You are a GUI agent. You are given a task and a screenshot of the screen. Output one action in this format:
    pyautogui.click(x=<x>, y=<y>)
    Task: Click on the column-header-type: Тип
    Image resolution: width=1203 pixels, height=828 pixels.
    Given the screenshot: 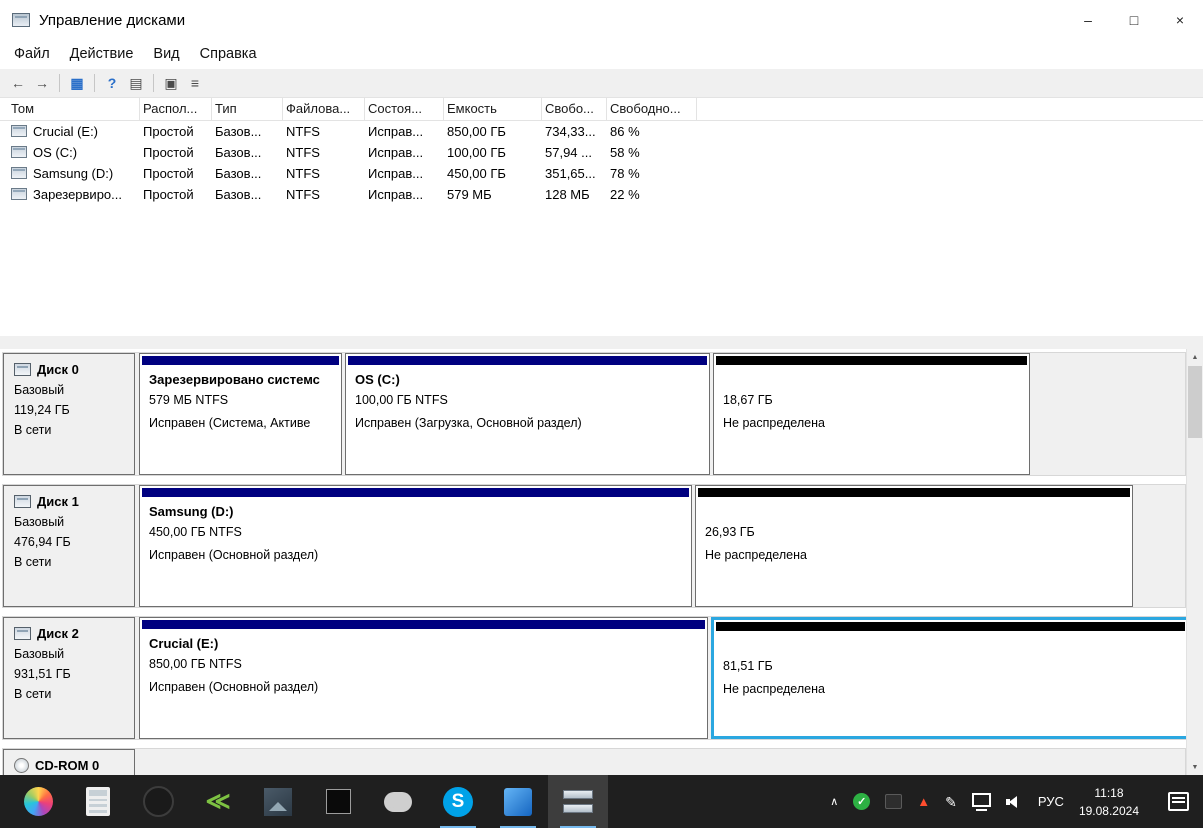 What is the action you would take?
    pyautogui.click(x=247, y=109)
    